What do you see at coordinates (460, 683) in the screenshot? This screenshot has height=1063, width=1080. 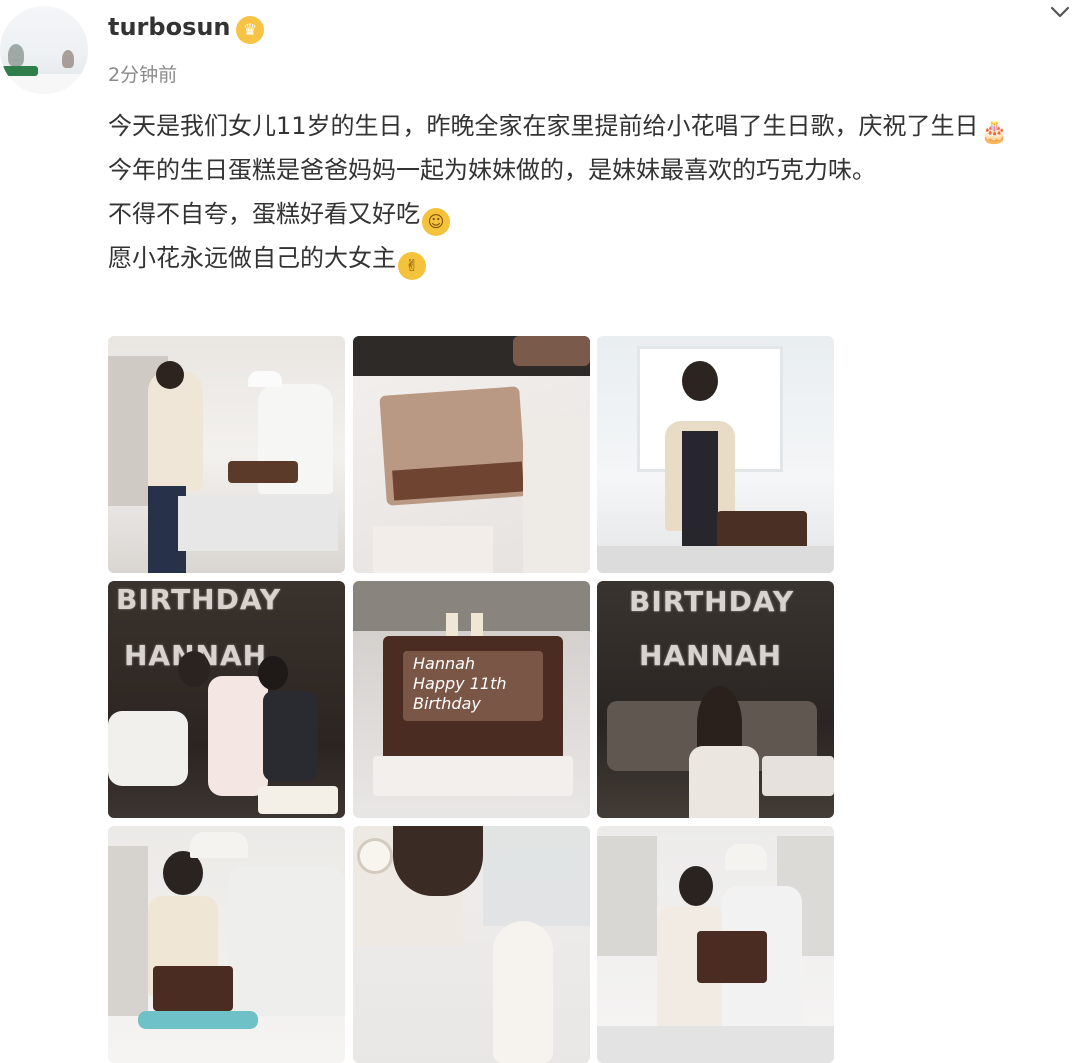 I see `cake-text-greeting: Happy 11th` at bounding box center [460, 683].